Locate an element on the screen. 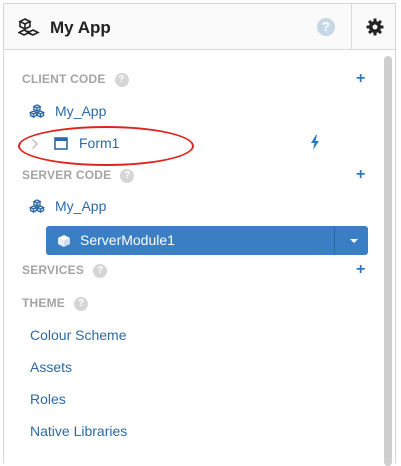  app-title: My App is located at coordinates (80, 27).